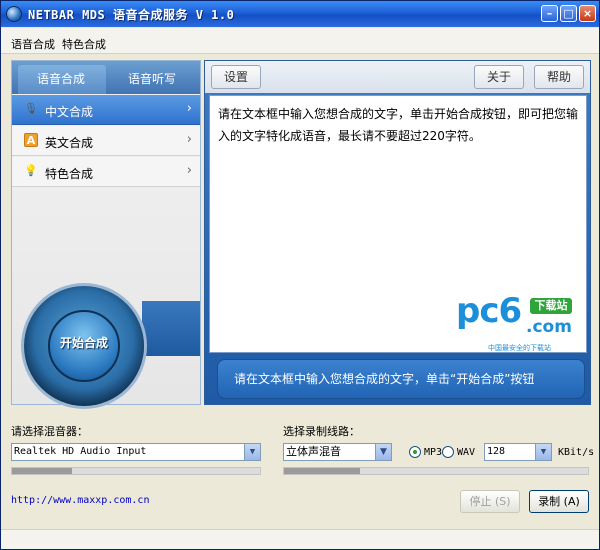 The width and height of the screenshot is (600, 550). What do you see at coordinates (300, 41) in the screenshot?
I see `menu-bar: 语音合成 特色合成` at bounding box center [300, 41].